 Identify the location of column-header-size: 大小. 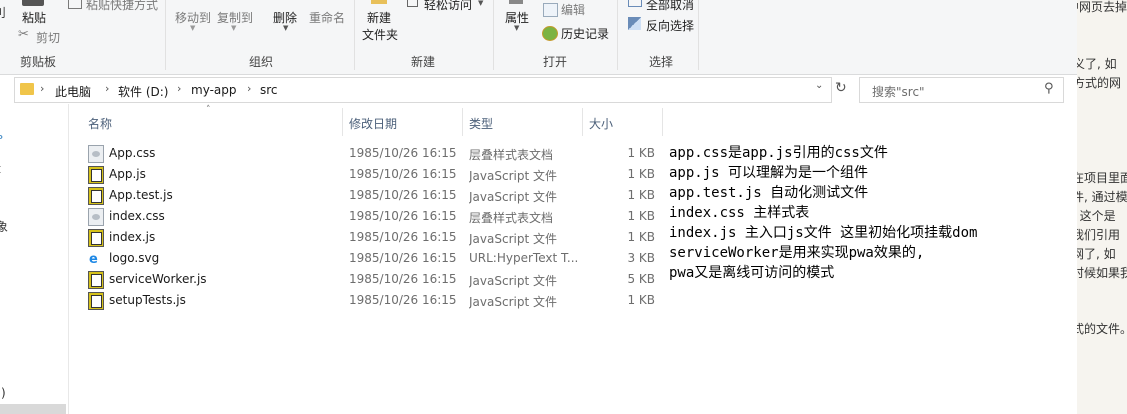
(601, 123).